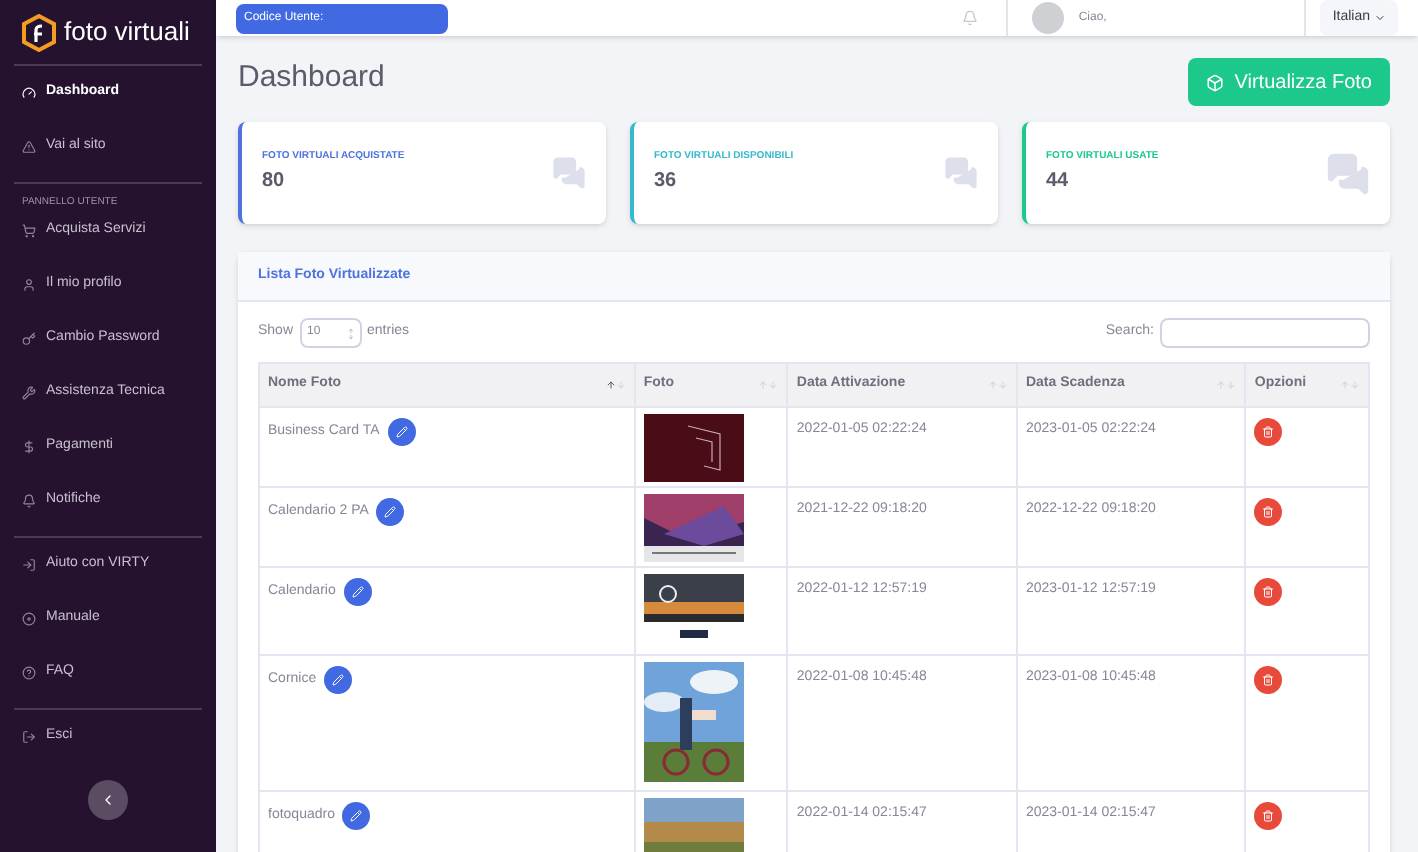  I want to click on cart-icon, so click(29, 230).